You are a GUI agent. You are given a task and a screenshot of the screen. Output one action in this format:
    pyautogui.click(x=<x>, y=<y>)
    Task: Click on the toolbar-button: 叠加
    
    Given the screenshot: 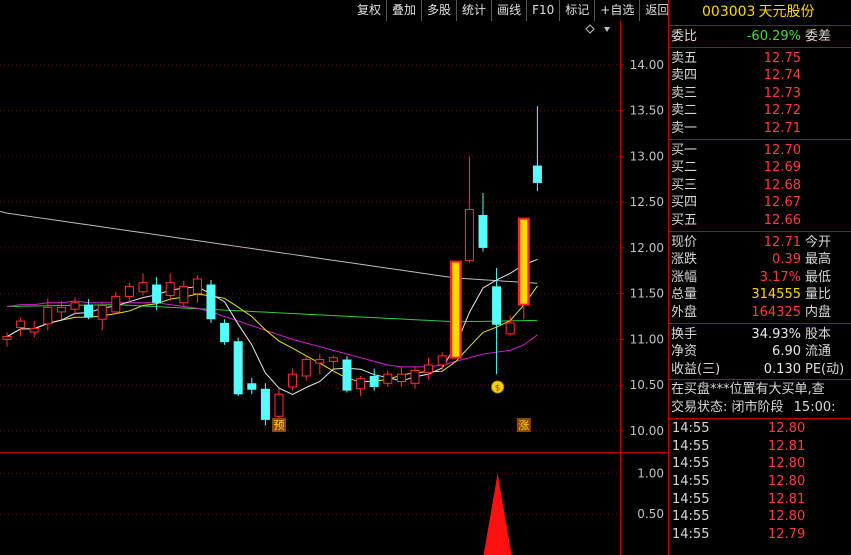 What is the action you would take?
    pyautogui.click(x=403, y=10)
    